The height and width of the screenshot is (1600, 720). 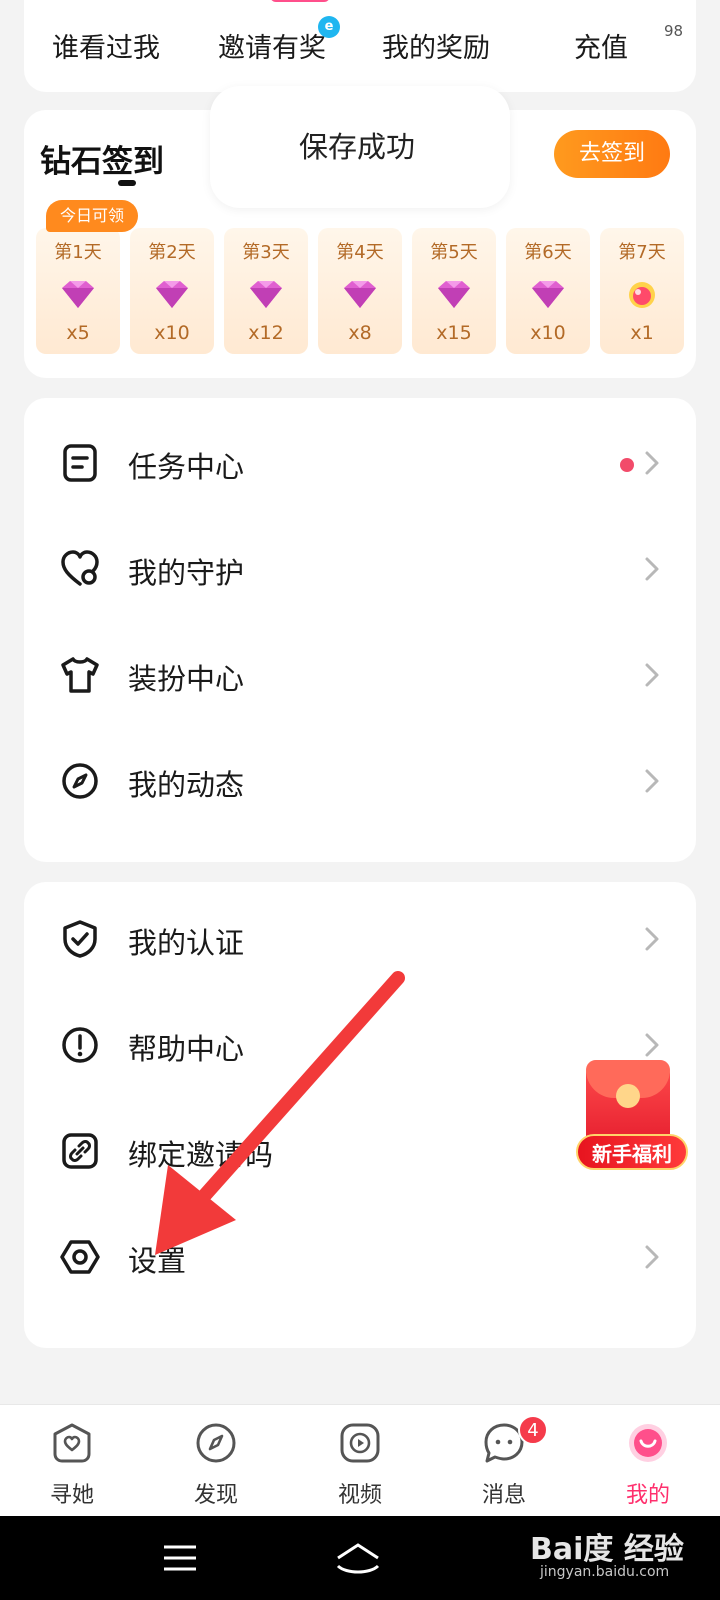 What do you see at coordinates (329, 27) in the screenshot?
I see `new-icon: e` at bounding box center [329, 27].